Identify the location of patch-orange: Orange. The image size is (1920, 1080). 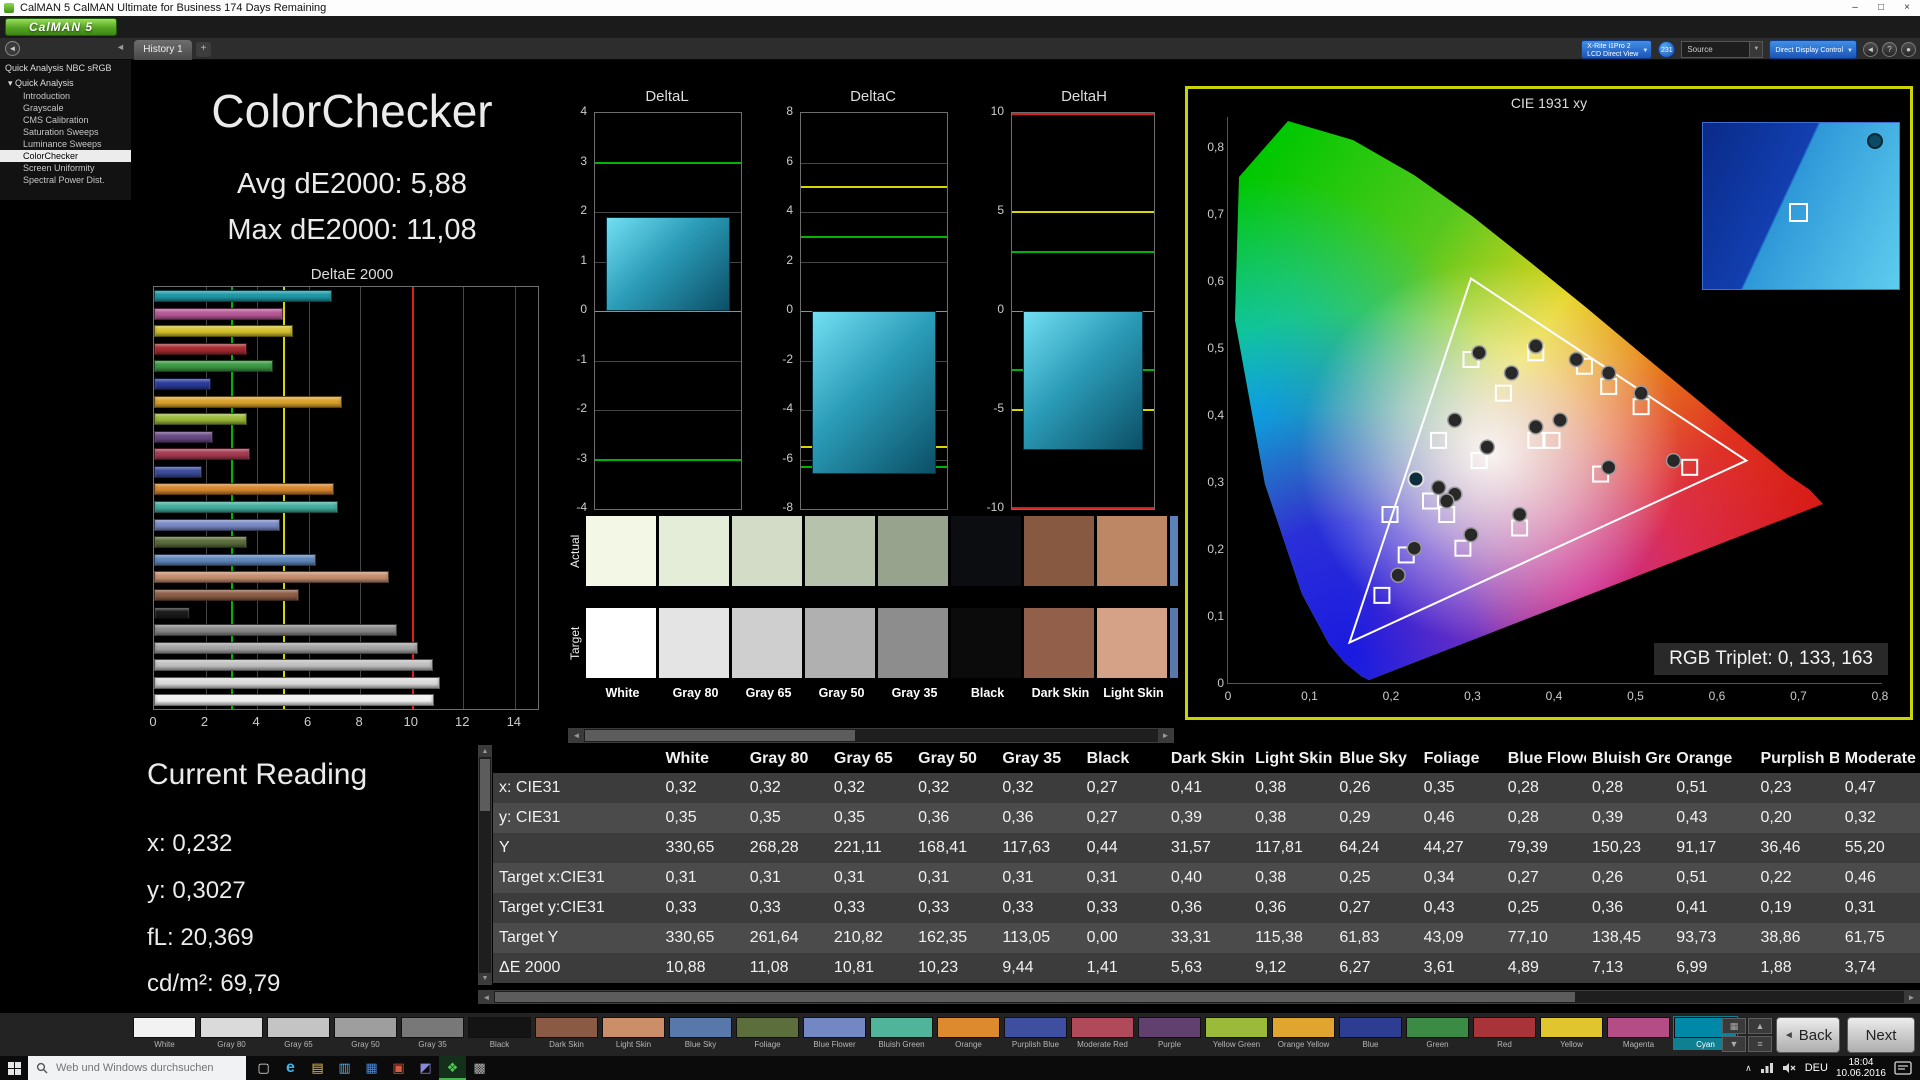
(968, 1033).